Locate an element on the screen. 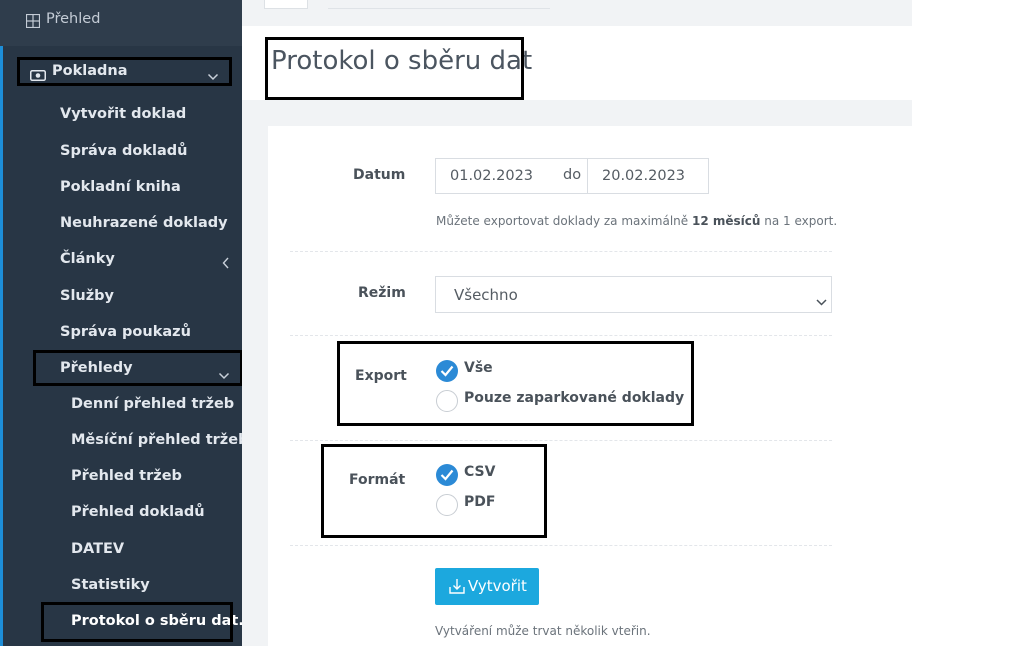 The image size is (1024, 646). date-to-input: 20.02.2023 is located at coordinates (648, 176).